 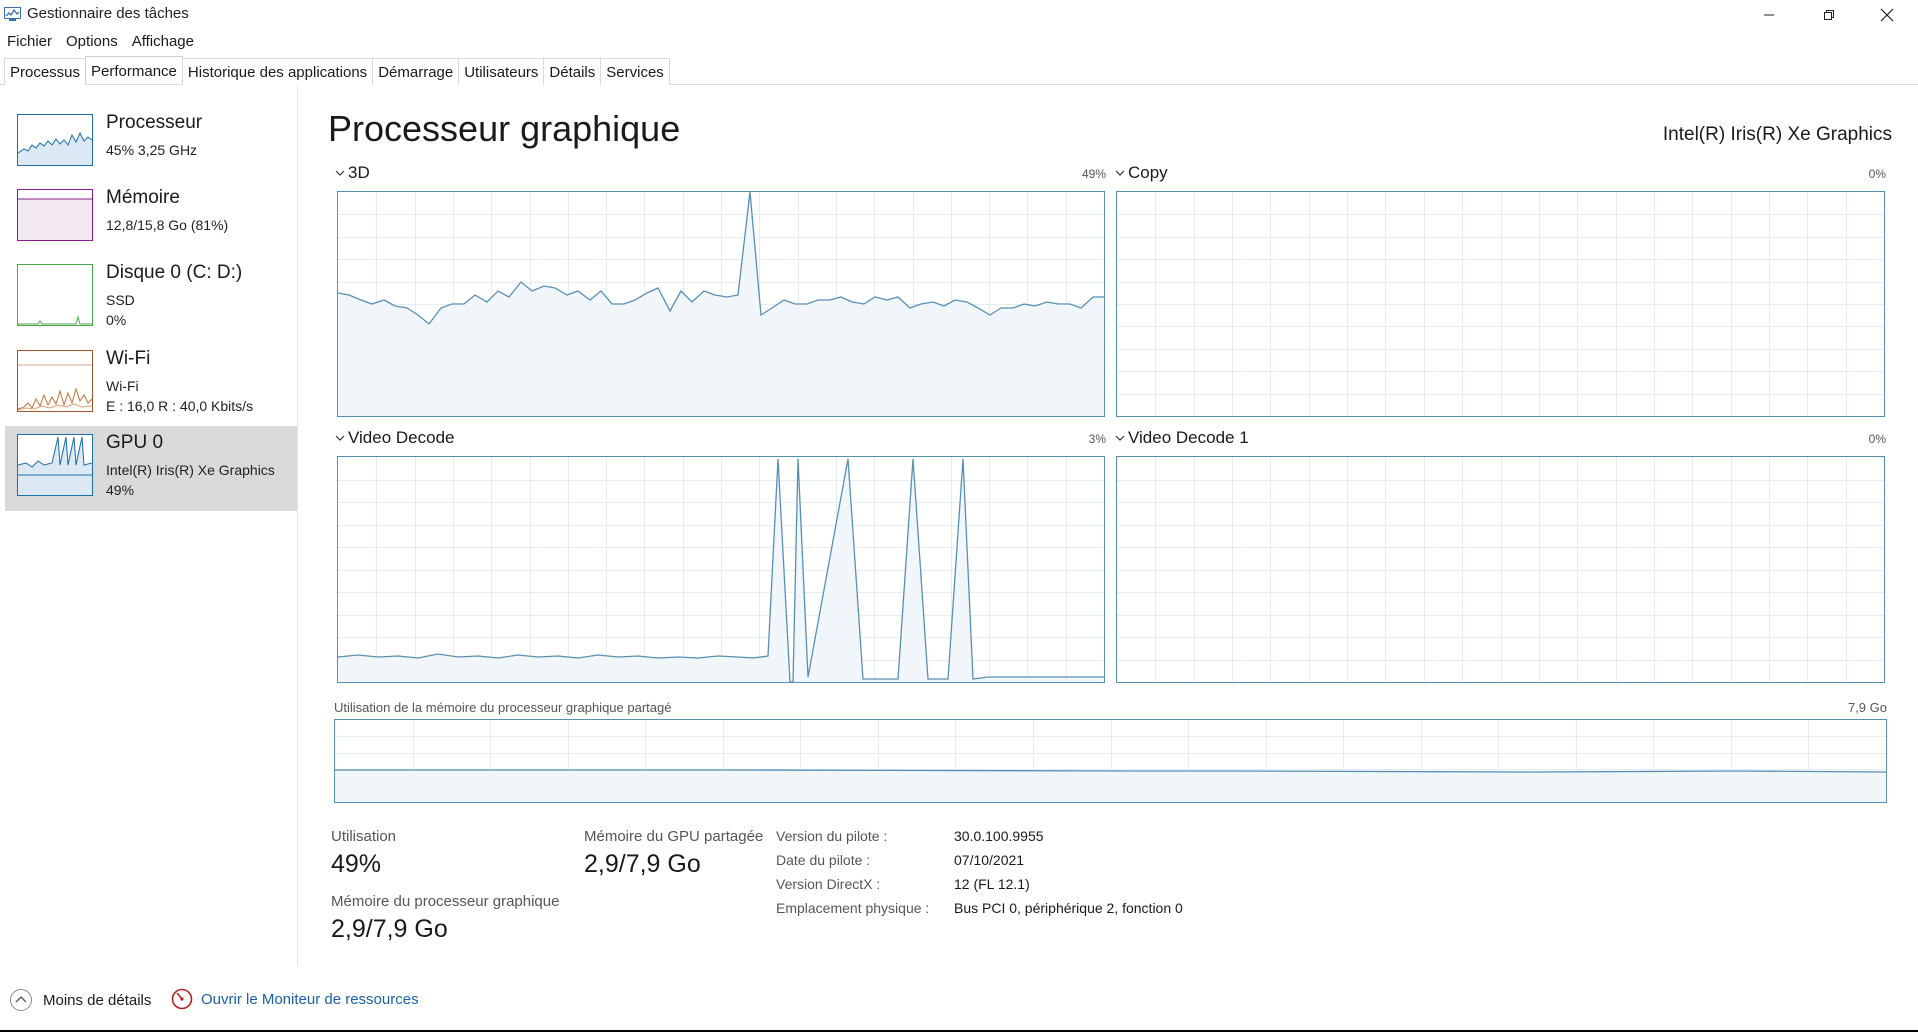 What do you see at coordinates (642, 864) in the screenshot?
I see `shared-gpu-memory-value: 2,9/7,9 Go` at bounding box center [642, 864].